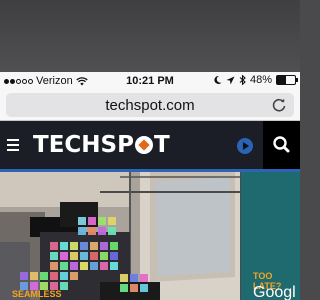 This screenshot has height=300, width=320. I want to click on site-logo: TECHSP T, so click(101, 145).